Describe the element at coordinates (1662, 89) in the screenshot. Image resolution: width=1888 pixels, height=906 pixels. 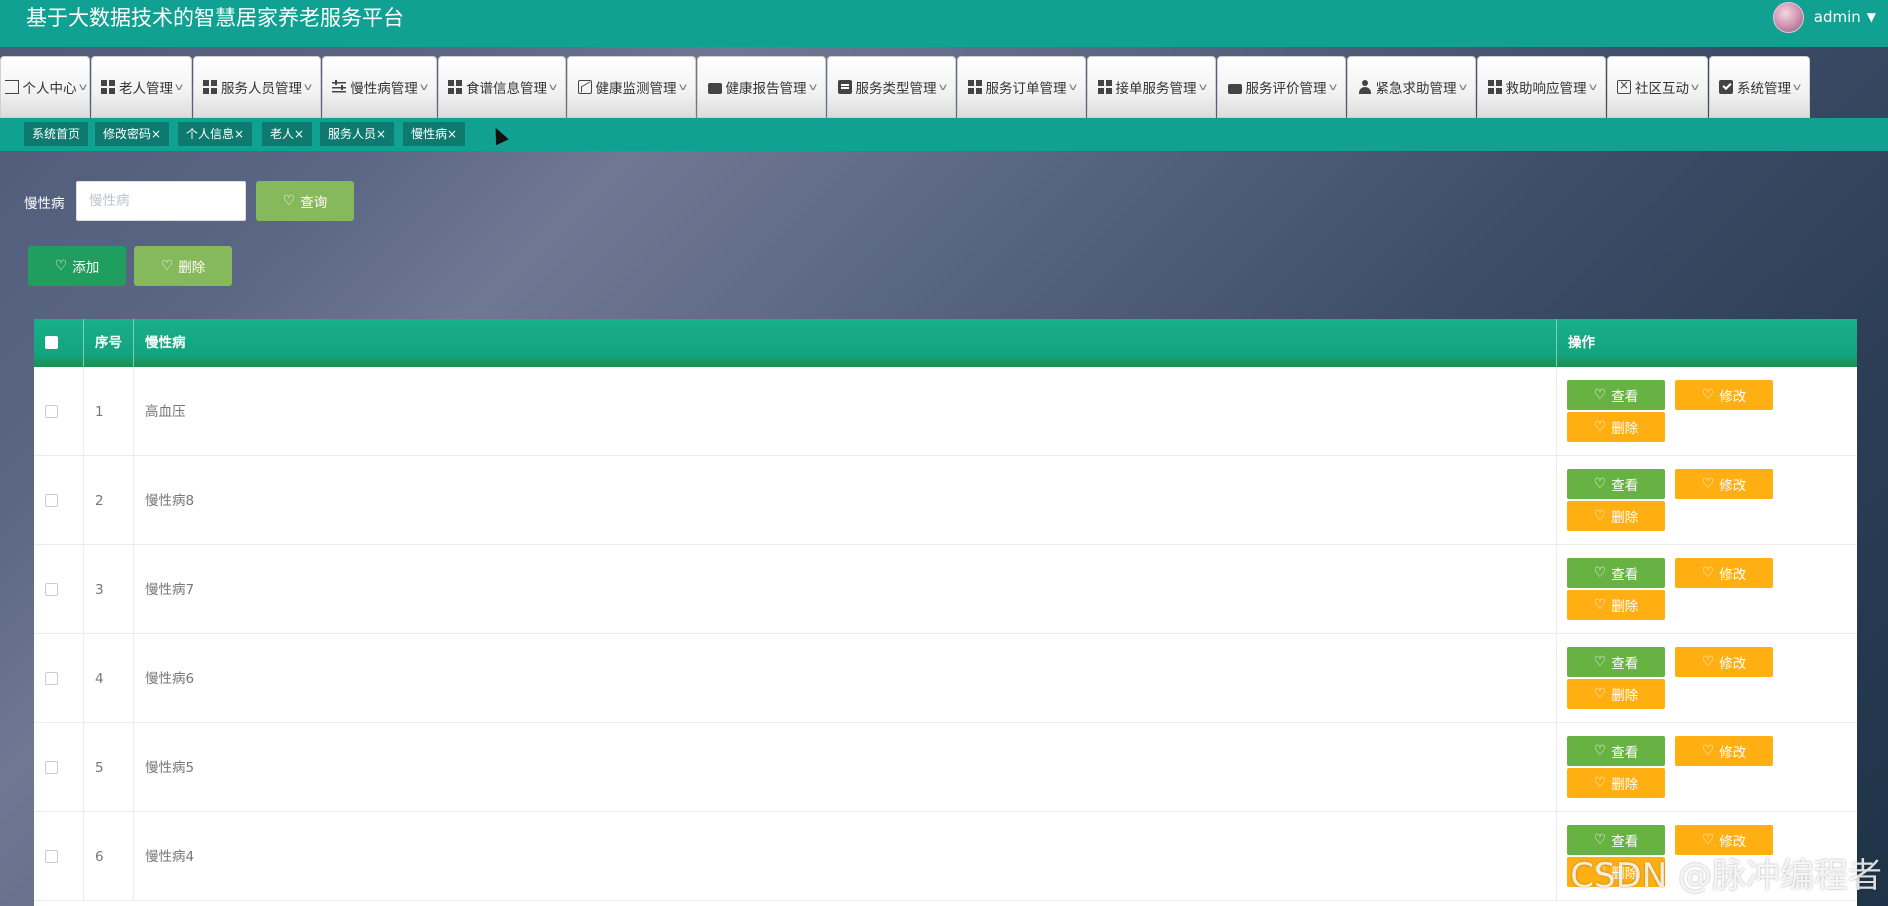
I see `nav-label: 社区互动` at that location.